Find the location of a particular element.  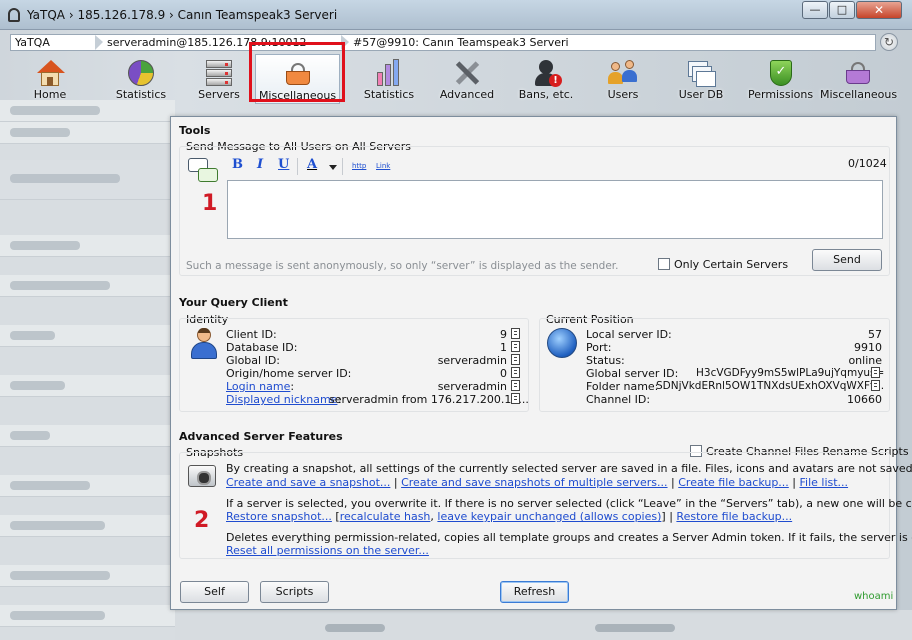

annotation-marker-2: 2 is located at coordinates (202, 520).